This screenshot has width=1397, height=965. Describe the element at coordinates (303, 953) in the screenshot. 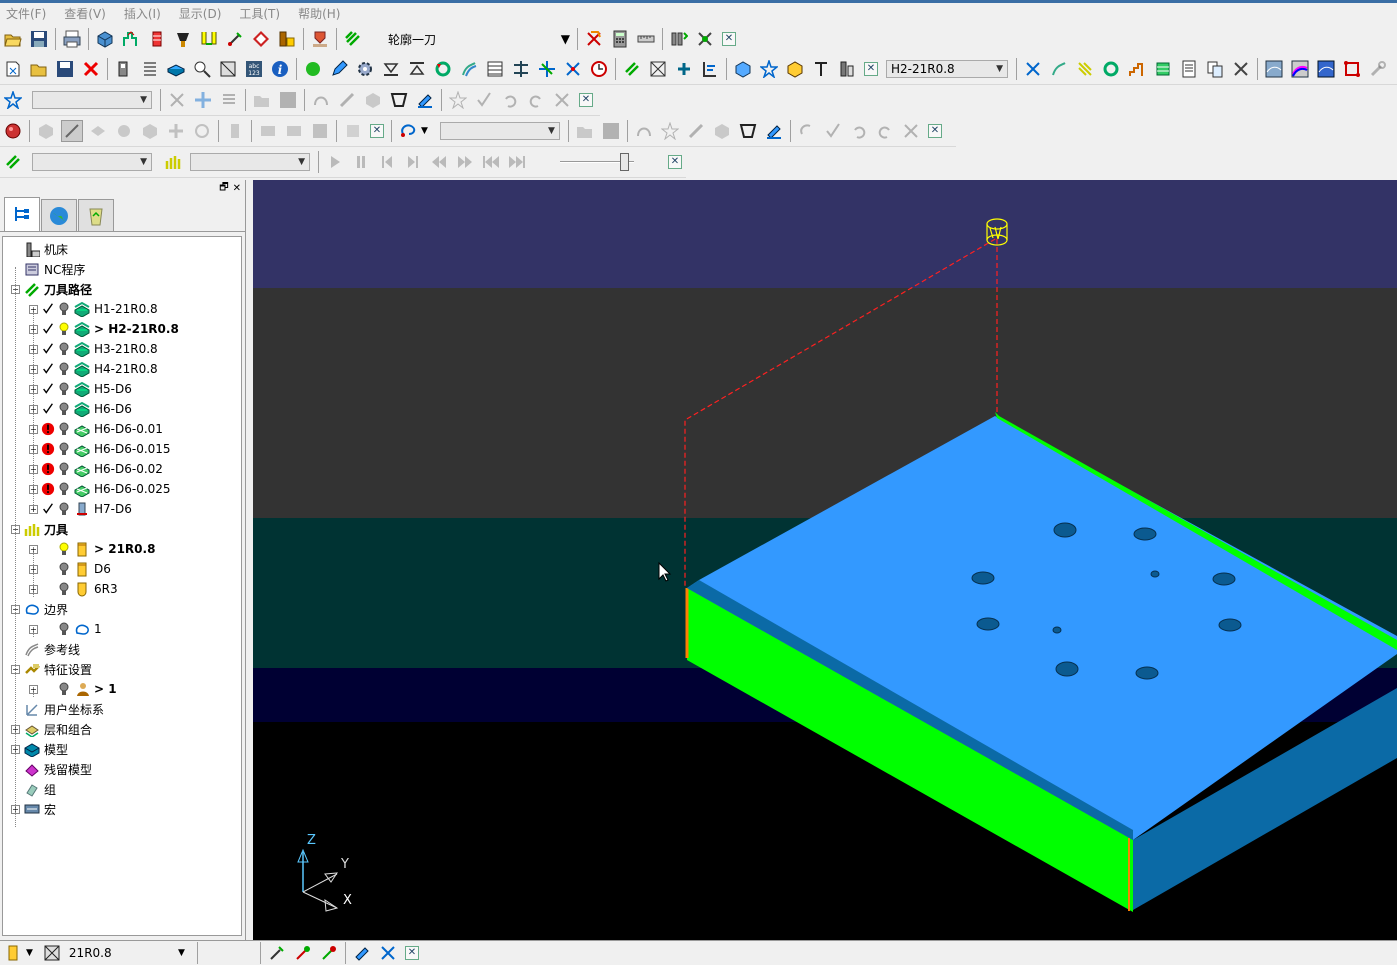

I see `tool-check-icon` at that location.